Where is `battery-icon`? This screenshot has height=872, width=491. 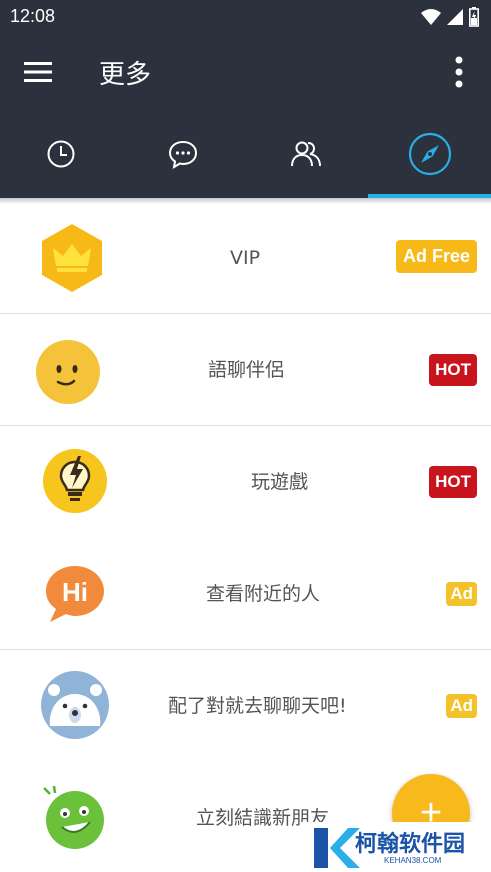
battery-icon is located at coordinates (474, 17).